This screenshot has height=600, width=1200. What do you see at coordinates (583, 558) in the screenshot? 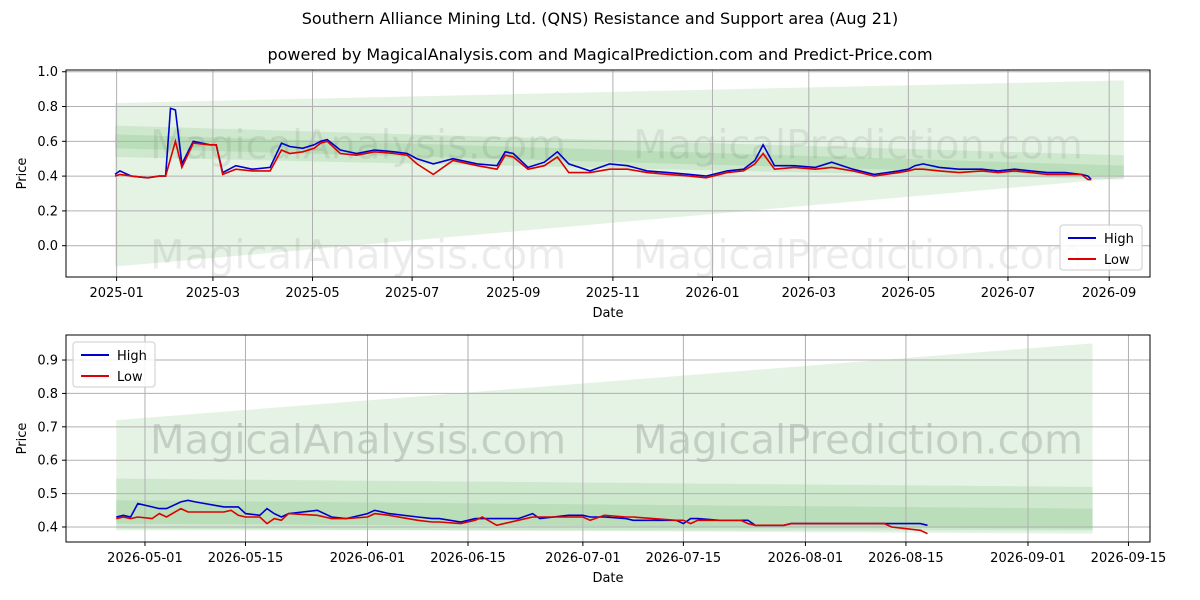
I see `x-tick-label: 2026-07-01` at bounding box center [583, 558].